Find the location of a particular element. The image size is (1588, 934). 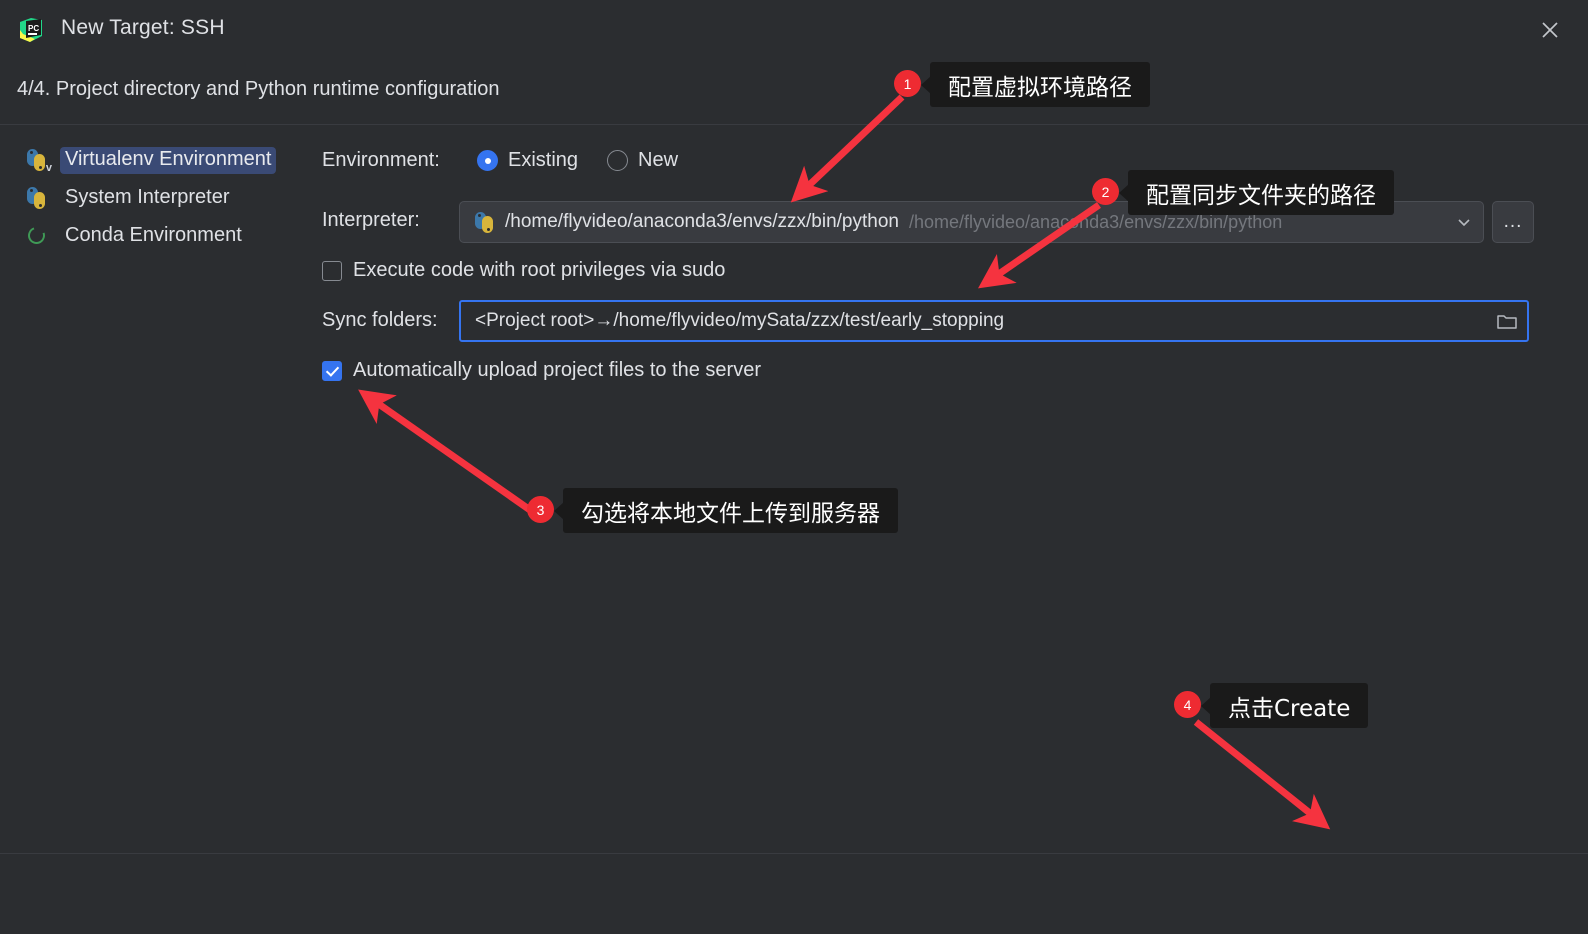

chevron-down-icon is located at coordinates (1464, 222).